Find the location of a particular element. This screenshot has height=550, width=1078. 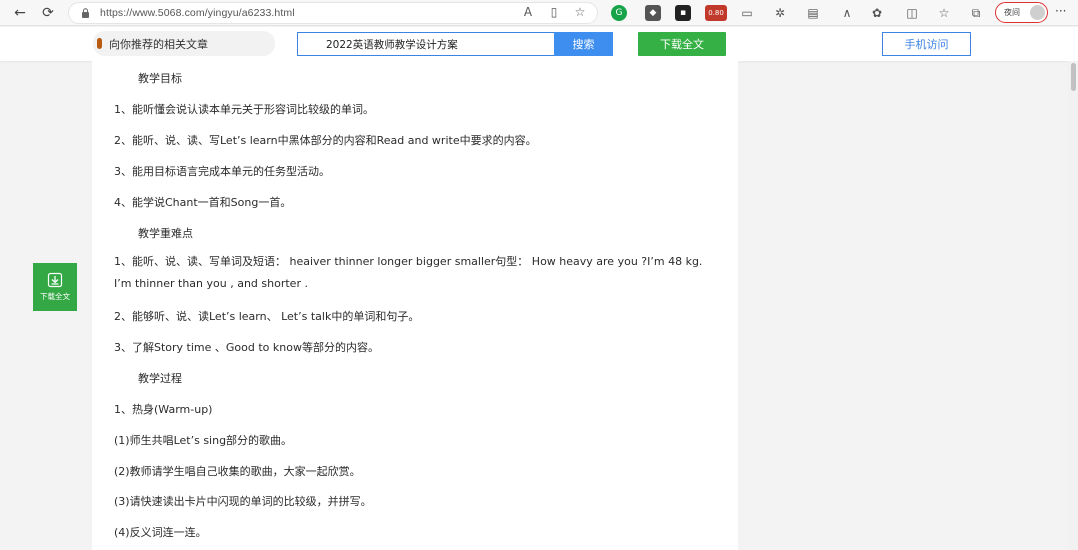

paragraph: (2)教师请学生唱自己收集的歌曲，大家一起欣赏。 is located at coordinates (237, 471).